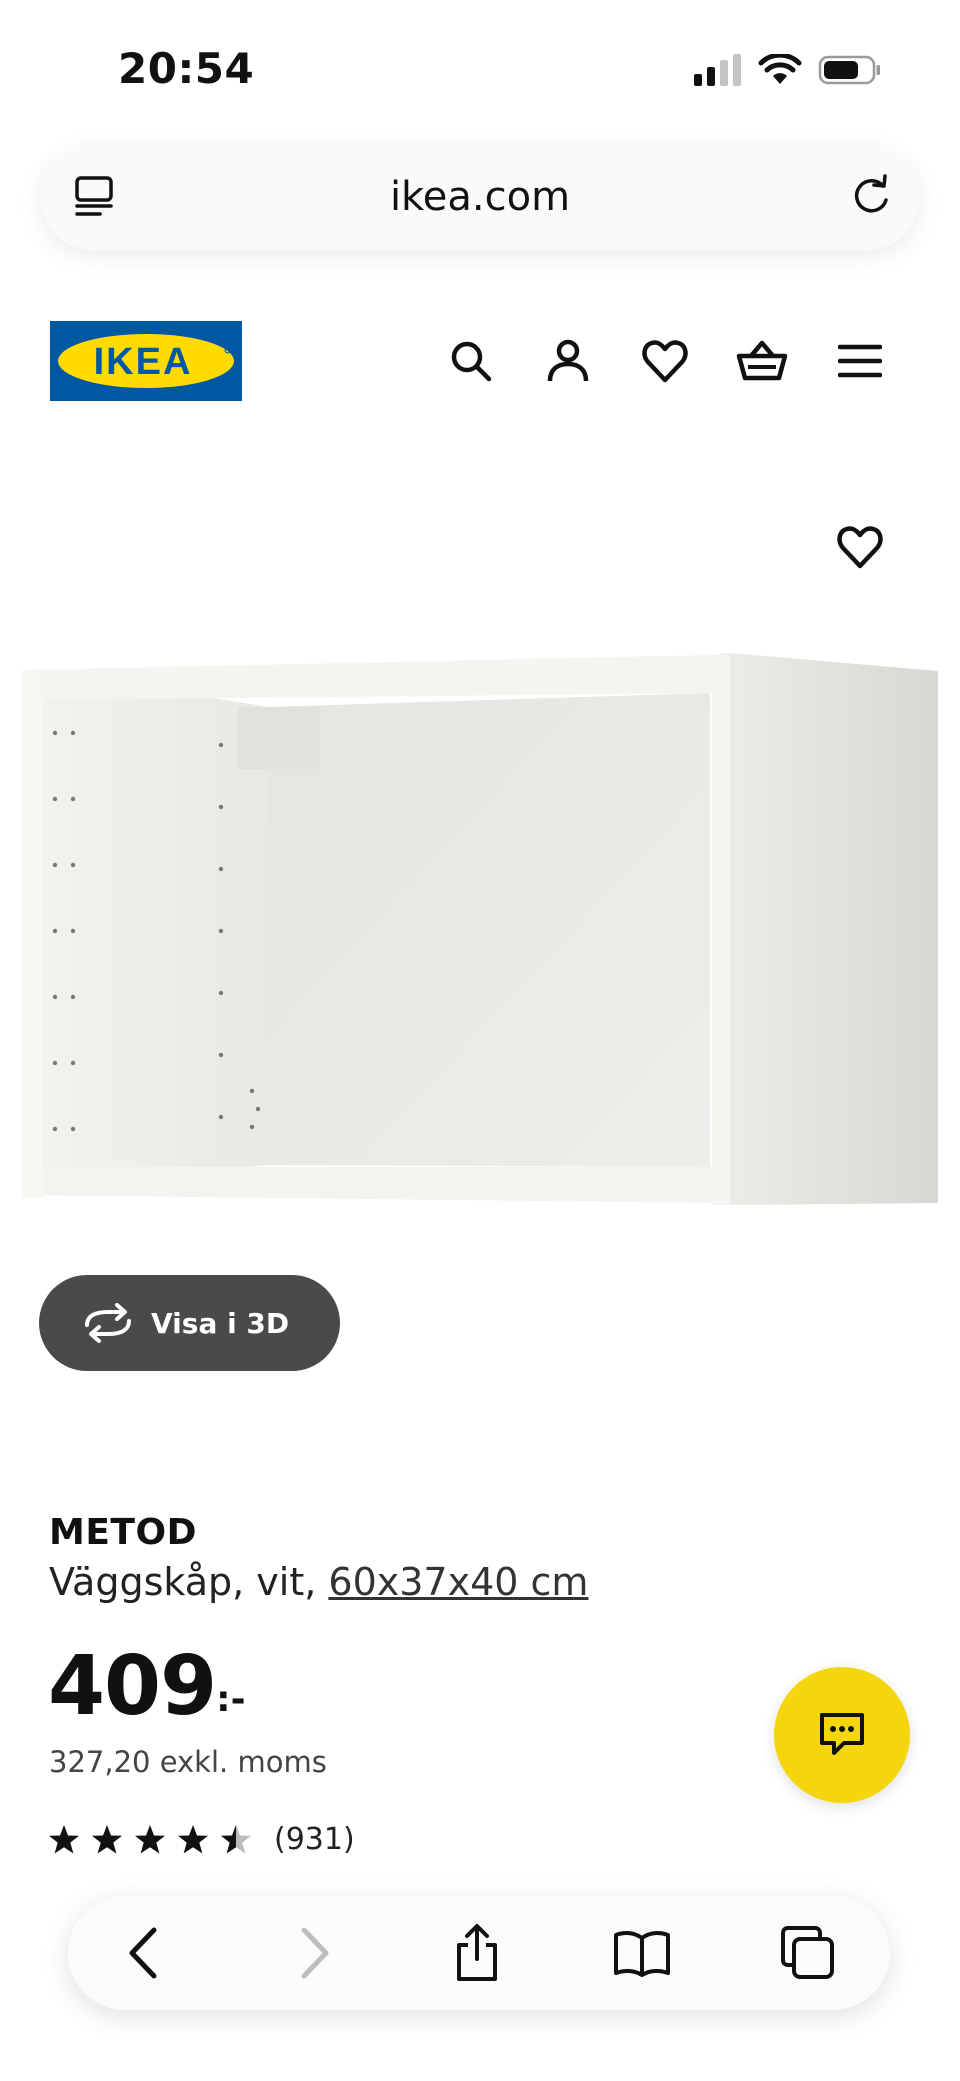 Image resolution: width=960 pixels, height=2081 pixels. I want to click on address-bar: ikea.com, so click(480, 197).